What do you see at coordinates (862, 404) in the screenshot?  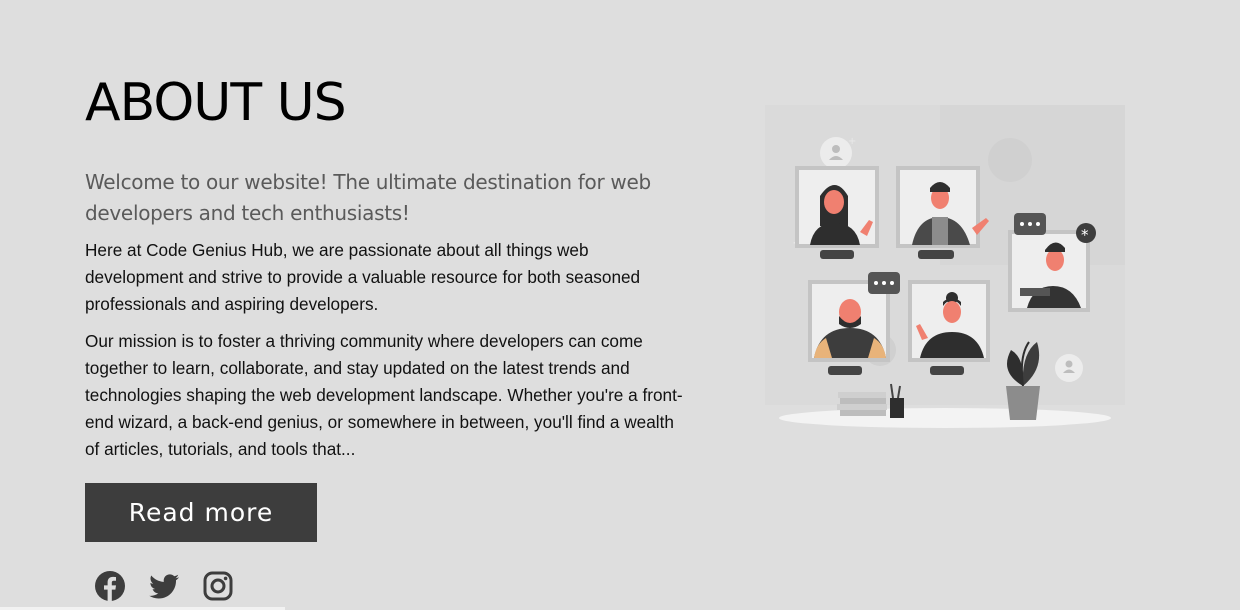 I see `books-stack` at bounding box center [862, 404].